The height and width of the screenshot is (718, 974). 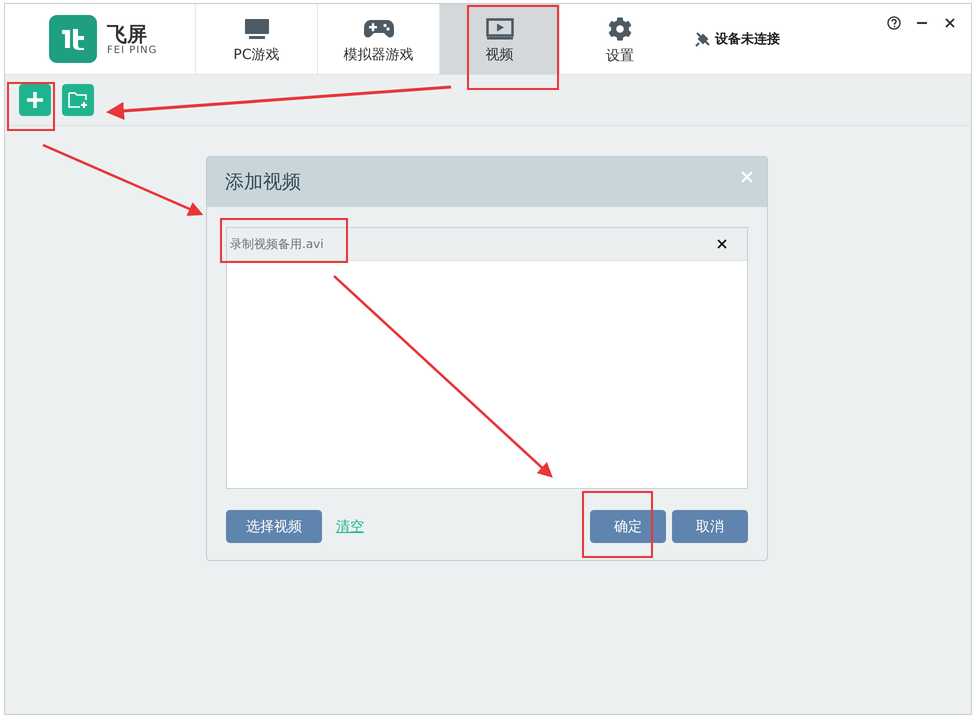 I want to click on remove-button, so click(x=722, y=244).